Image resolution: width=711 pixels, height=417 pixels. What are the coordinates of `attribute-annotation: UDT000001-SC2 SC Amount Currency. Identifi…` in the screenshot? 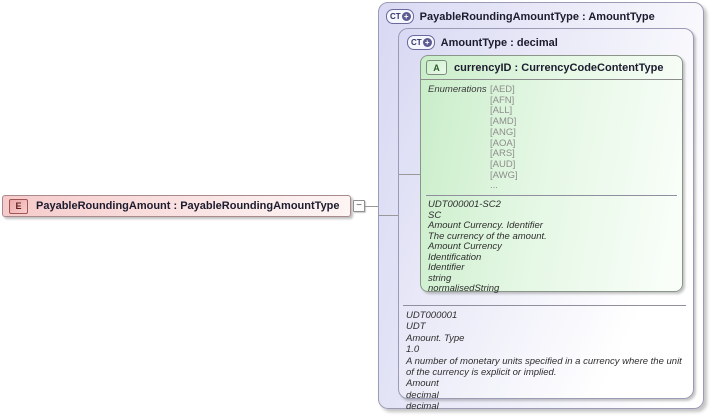 It's located at (551, 247).